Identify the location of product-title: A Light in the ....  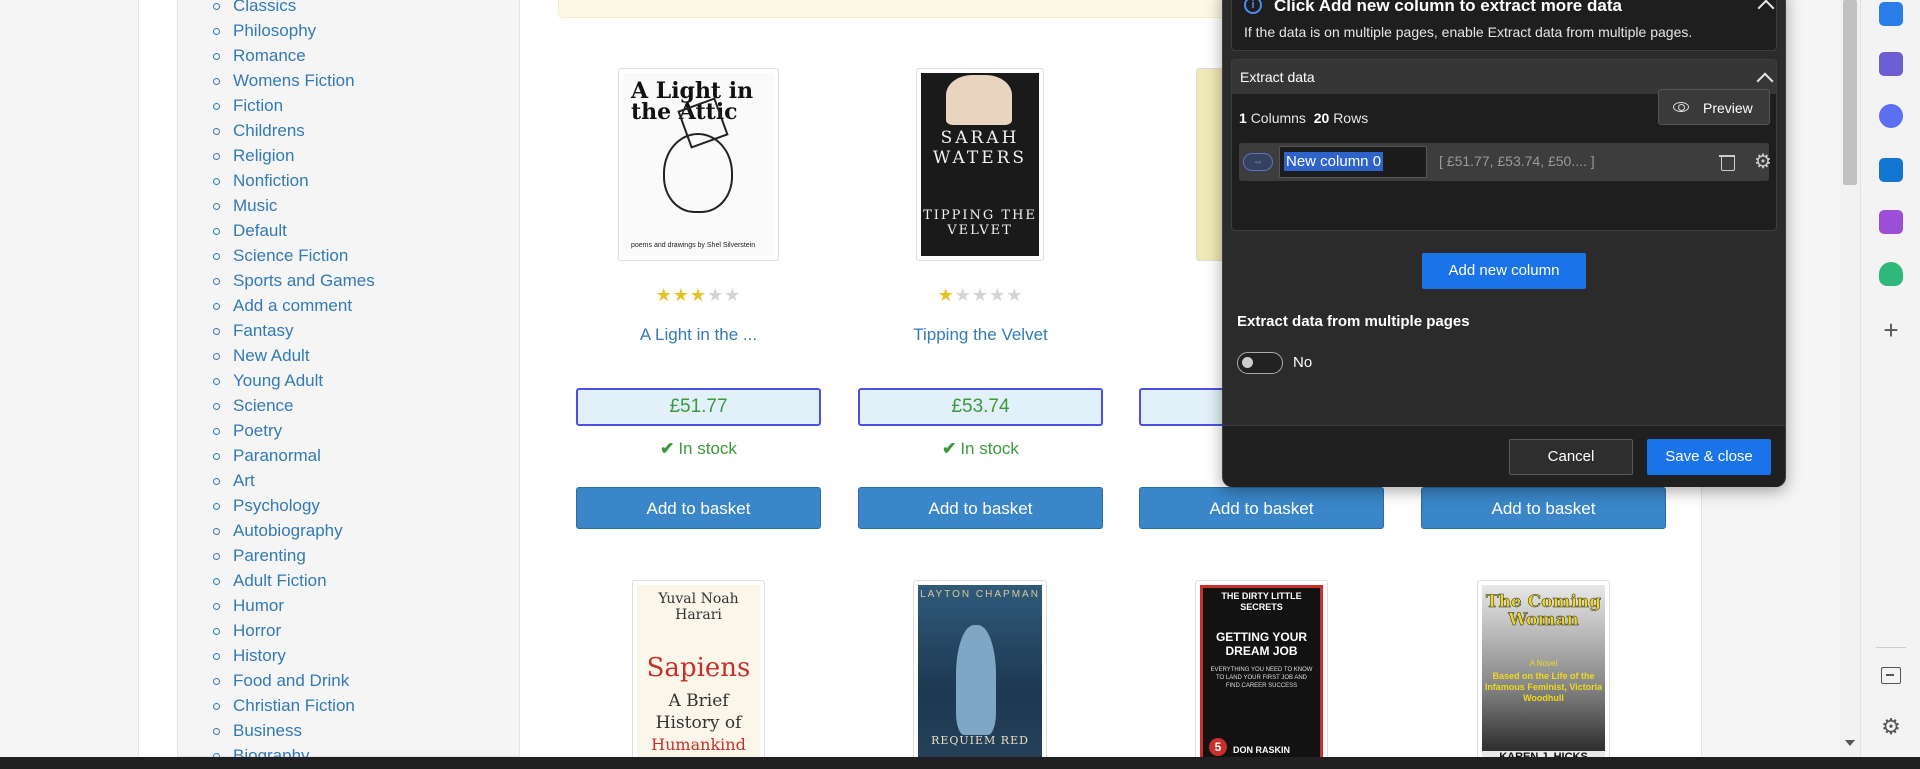
(698, 335).